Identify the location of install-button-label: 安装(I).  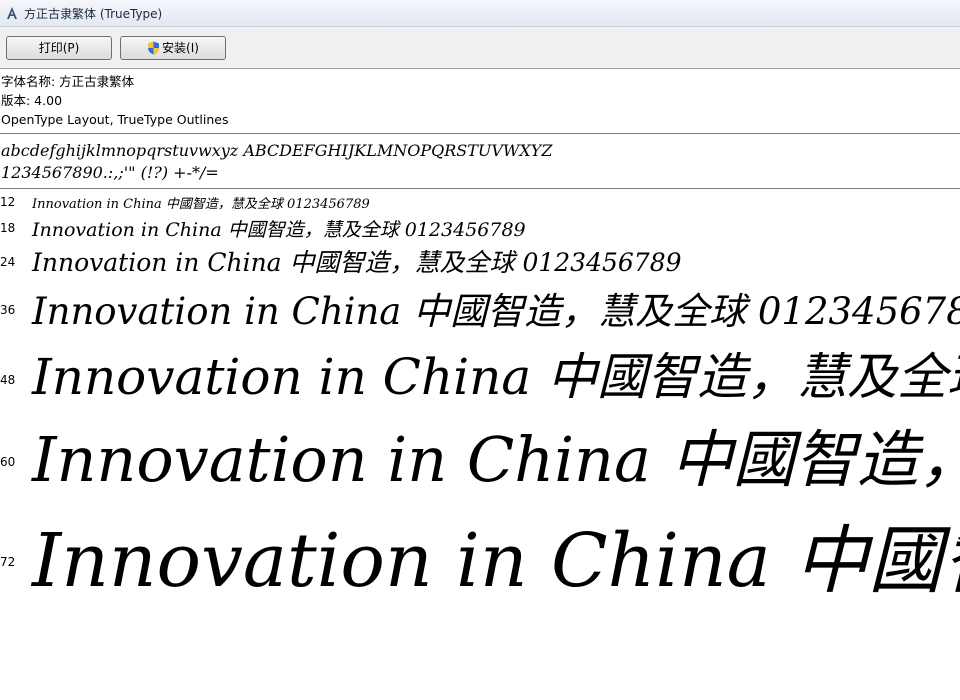
(180, 48).